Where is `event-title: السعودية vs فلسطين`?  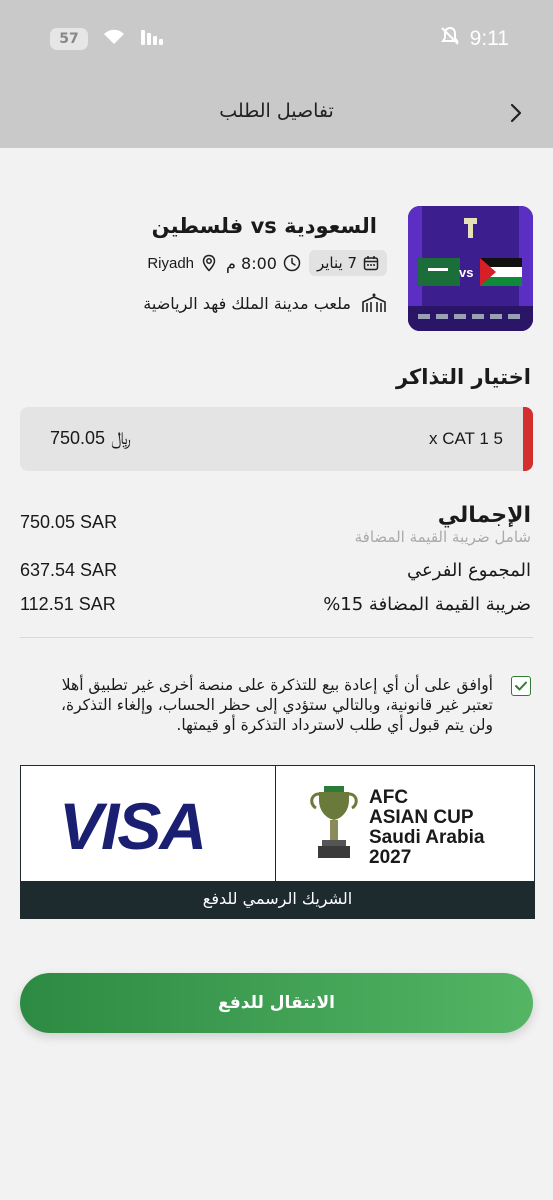 event-title: السعودية vs فلسطين is located at coordinates (264, 226).